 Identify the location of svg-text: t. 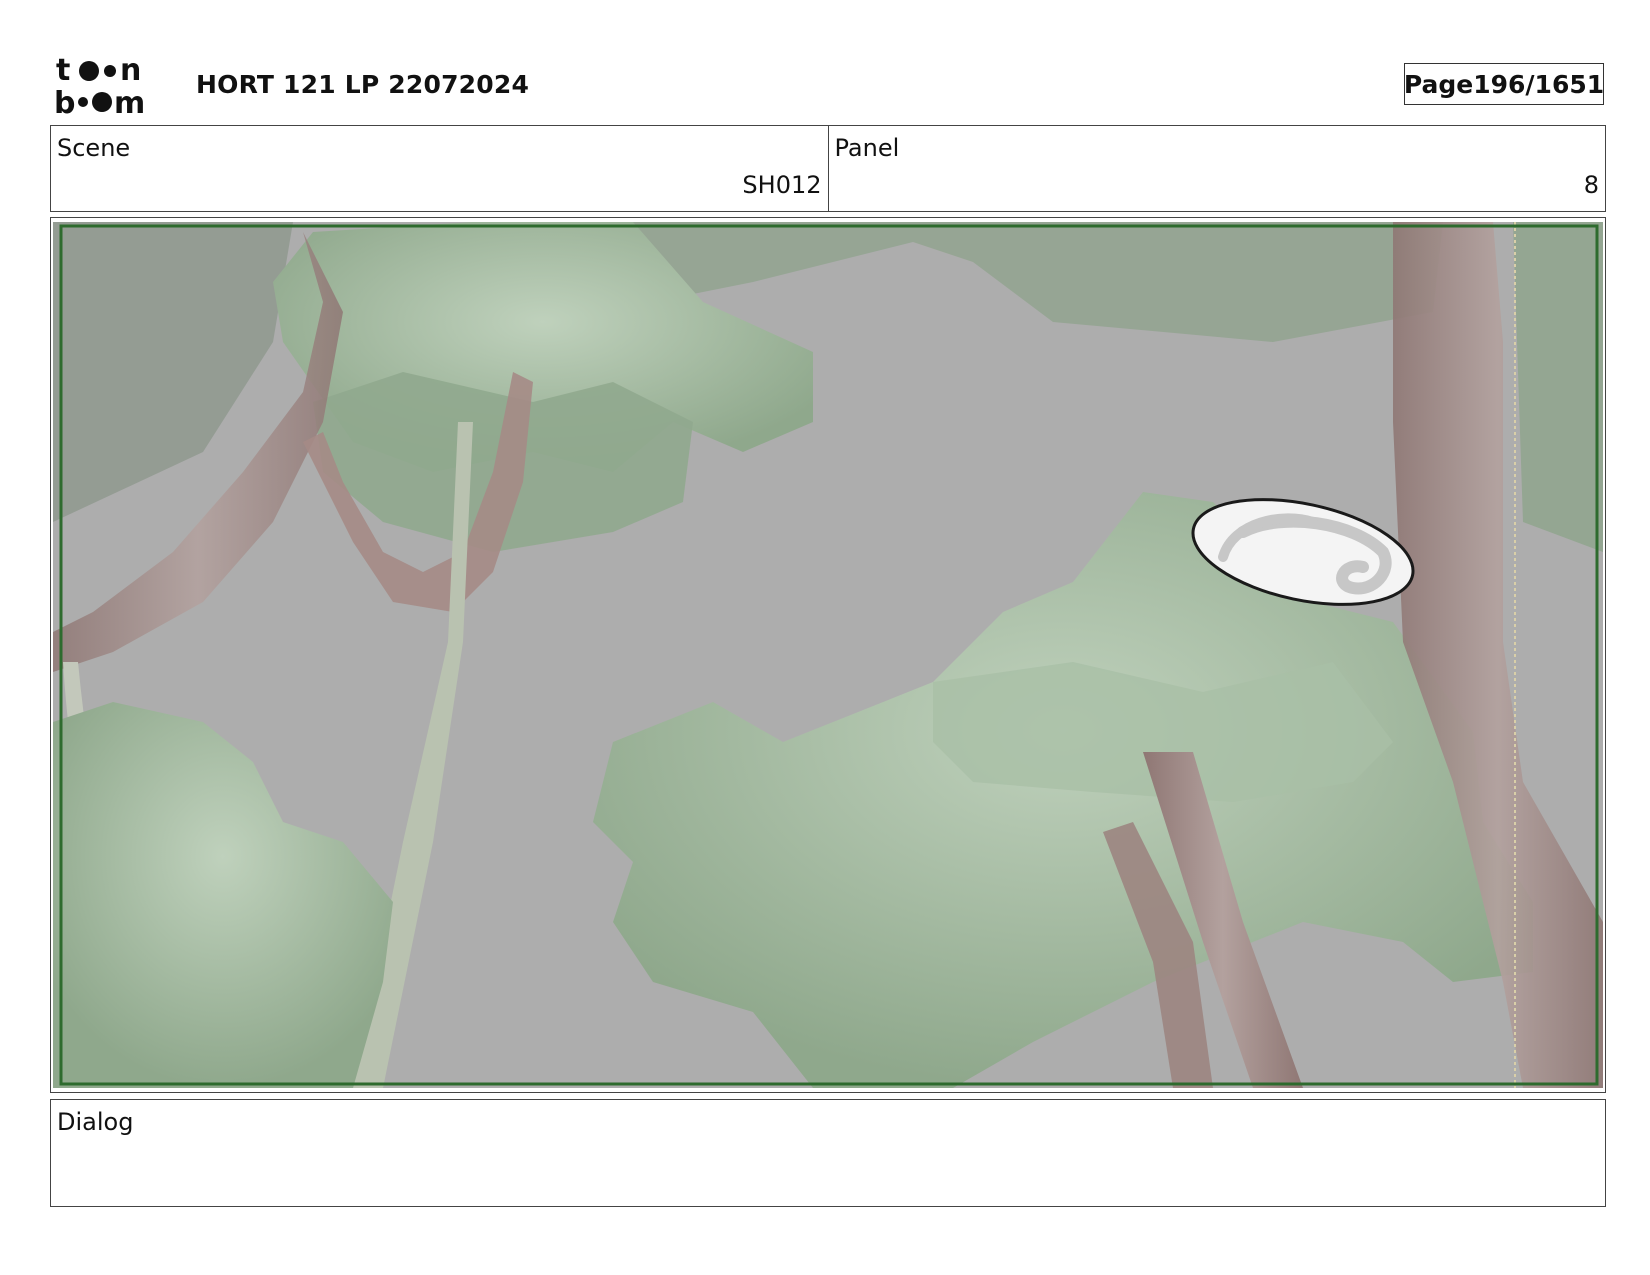
(63, 71).